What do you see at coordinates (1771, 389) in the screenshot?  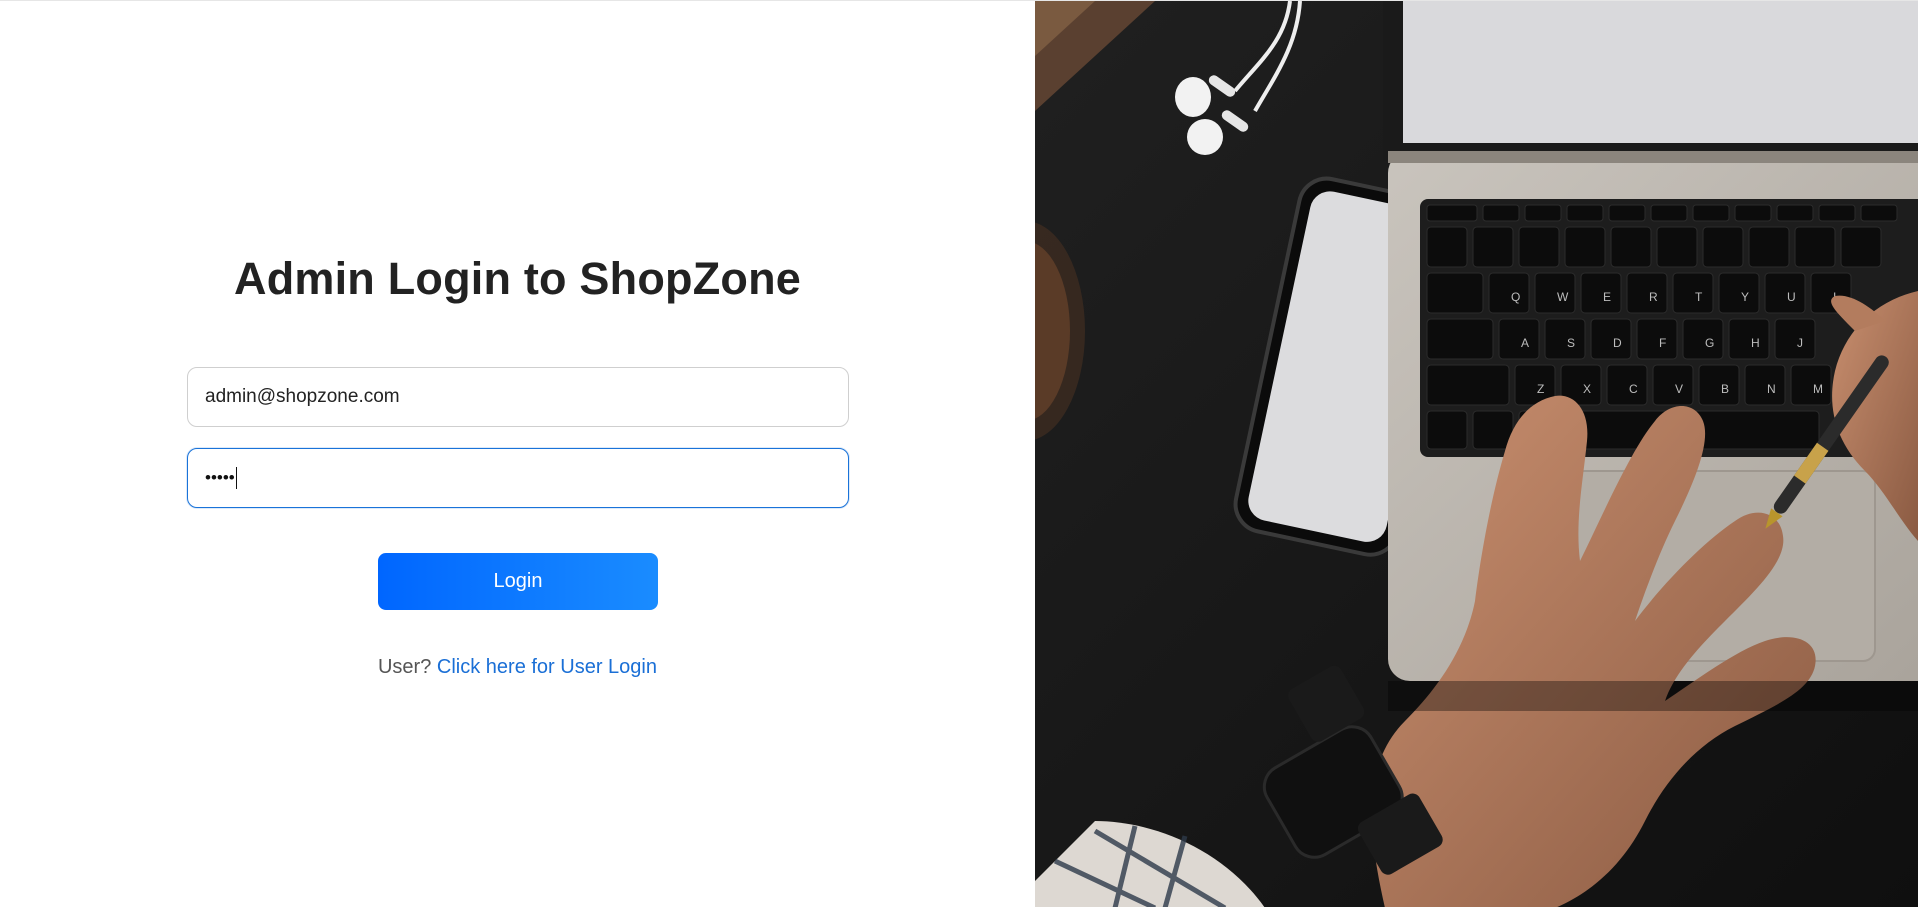 I see `key-n: N` at bounding box center [1771, 389].